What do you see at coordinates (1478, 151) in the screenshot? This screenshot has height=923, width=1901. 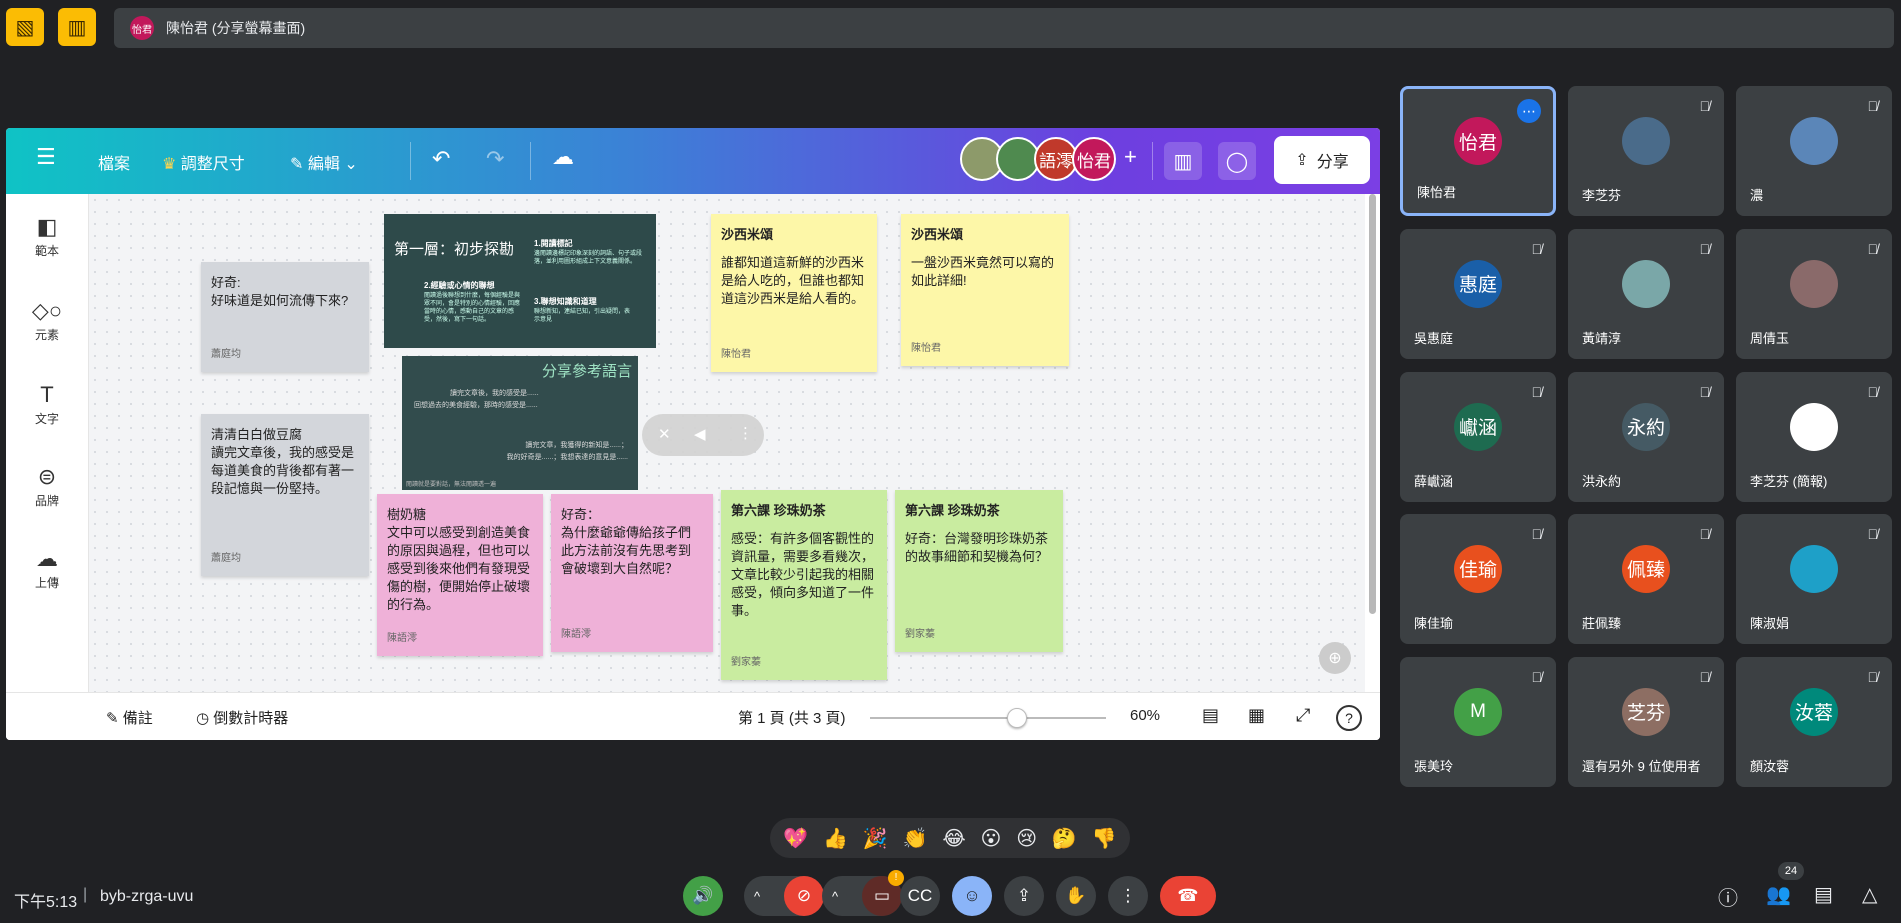 I see `participant-tile: 怡君 陳怡君 ⋯` at bounding box center [1478, 151].